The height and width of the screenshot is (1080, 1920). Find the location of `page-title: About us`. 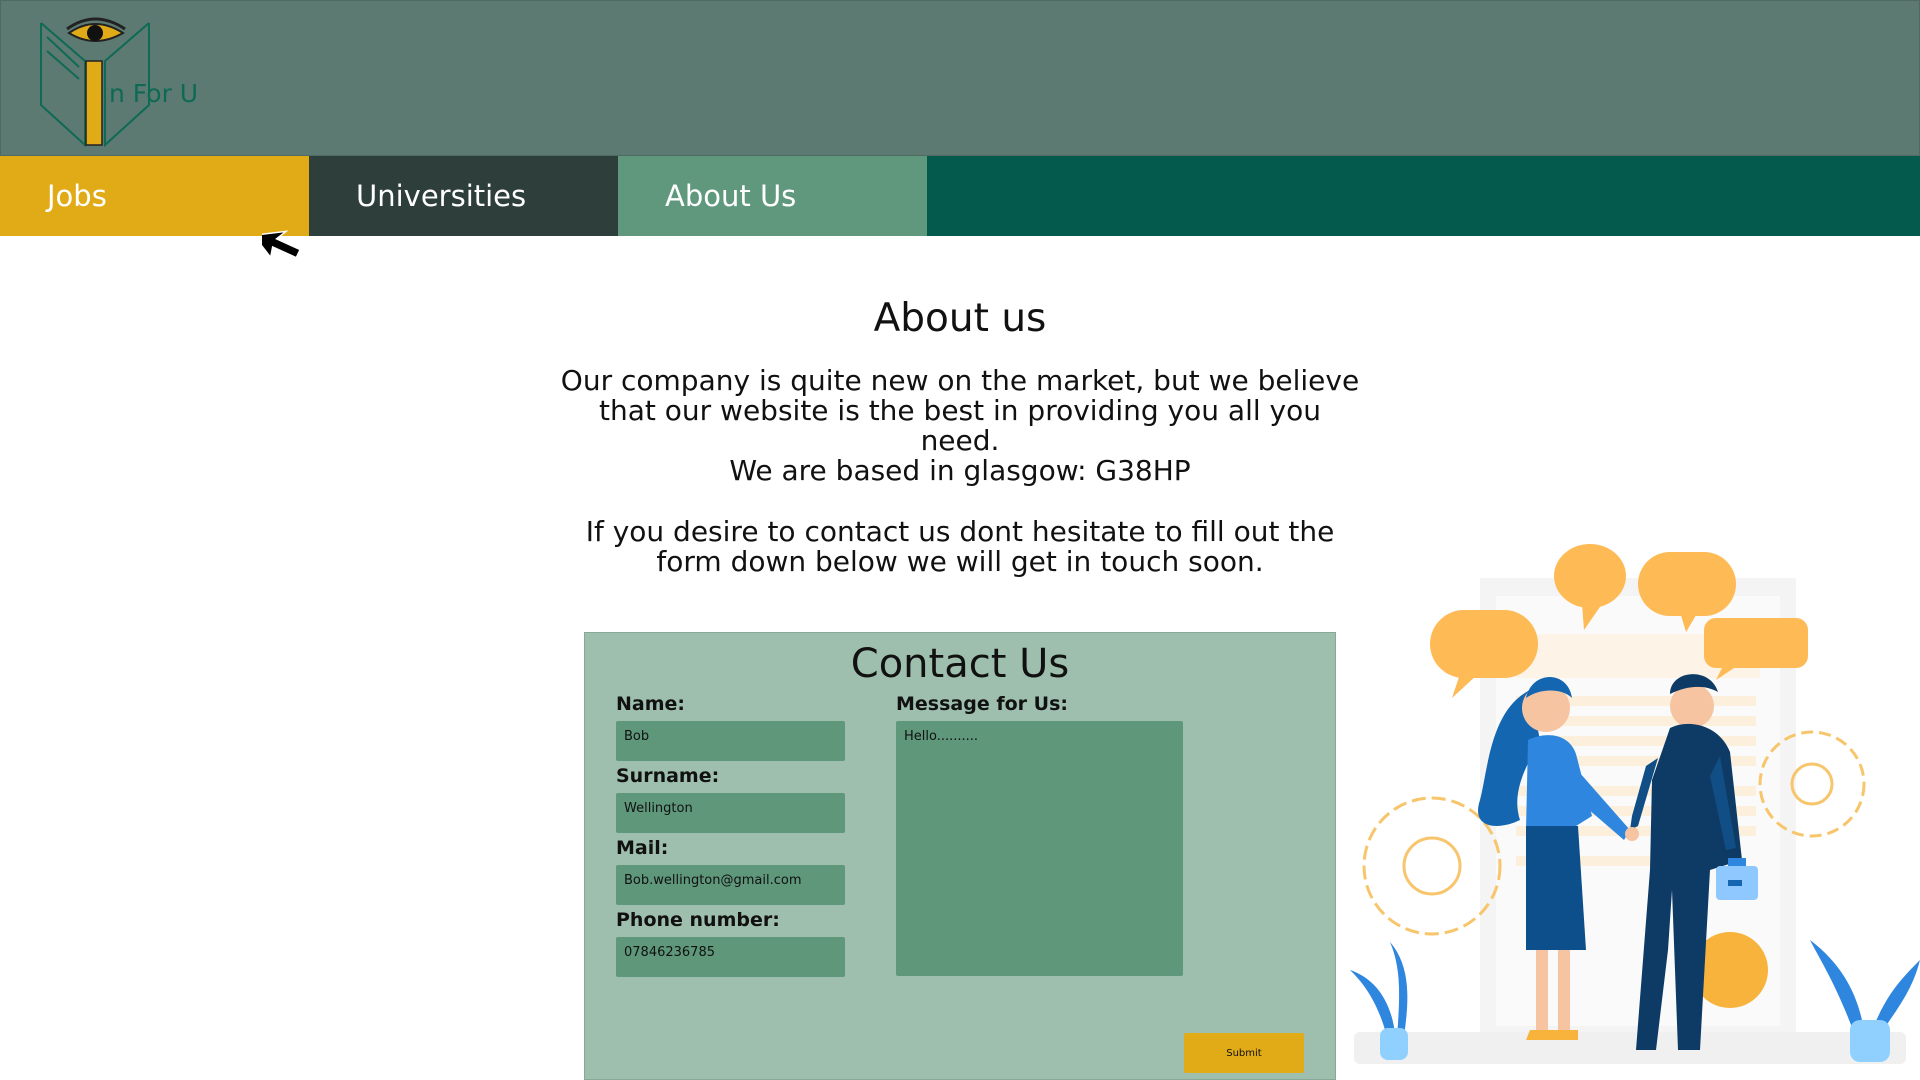

page-title: About us is located at coordinates (960, 318).